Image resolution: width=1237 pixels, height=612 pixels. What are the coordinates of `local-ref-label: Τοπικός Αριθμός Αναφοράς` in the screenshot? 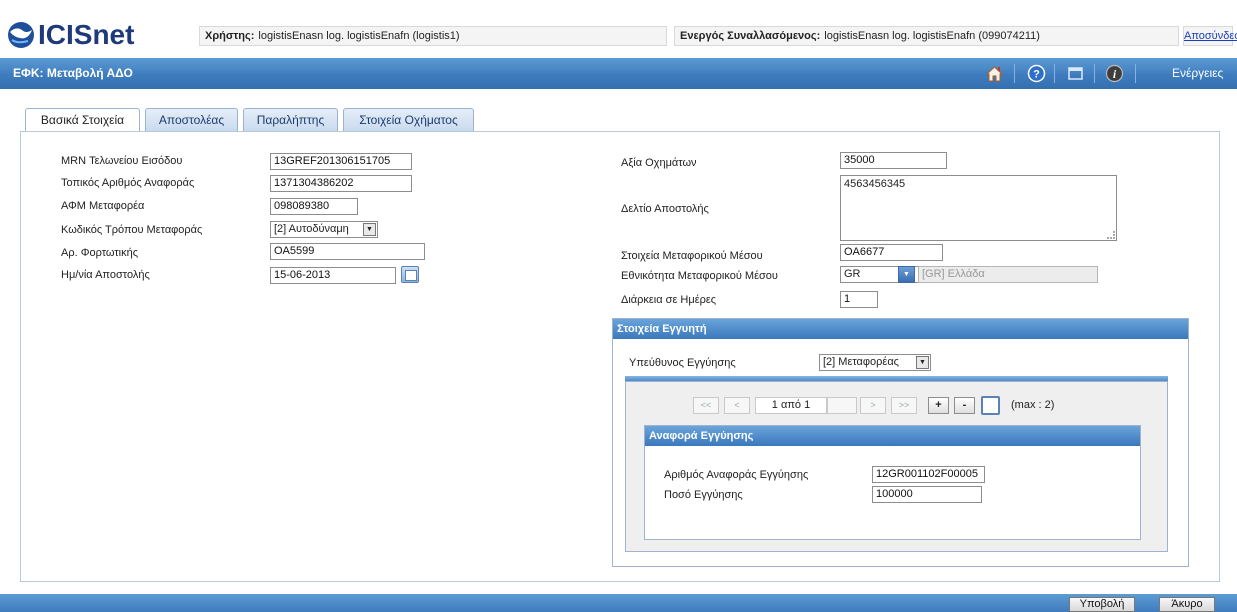 It's located at (128, 183).